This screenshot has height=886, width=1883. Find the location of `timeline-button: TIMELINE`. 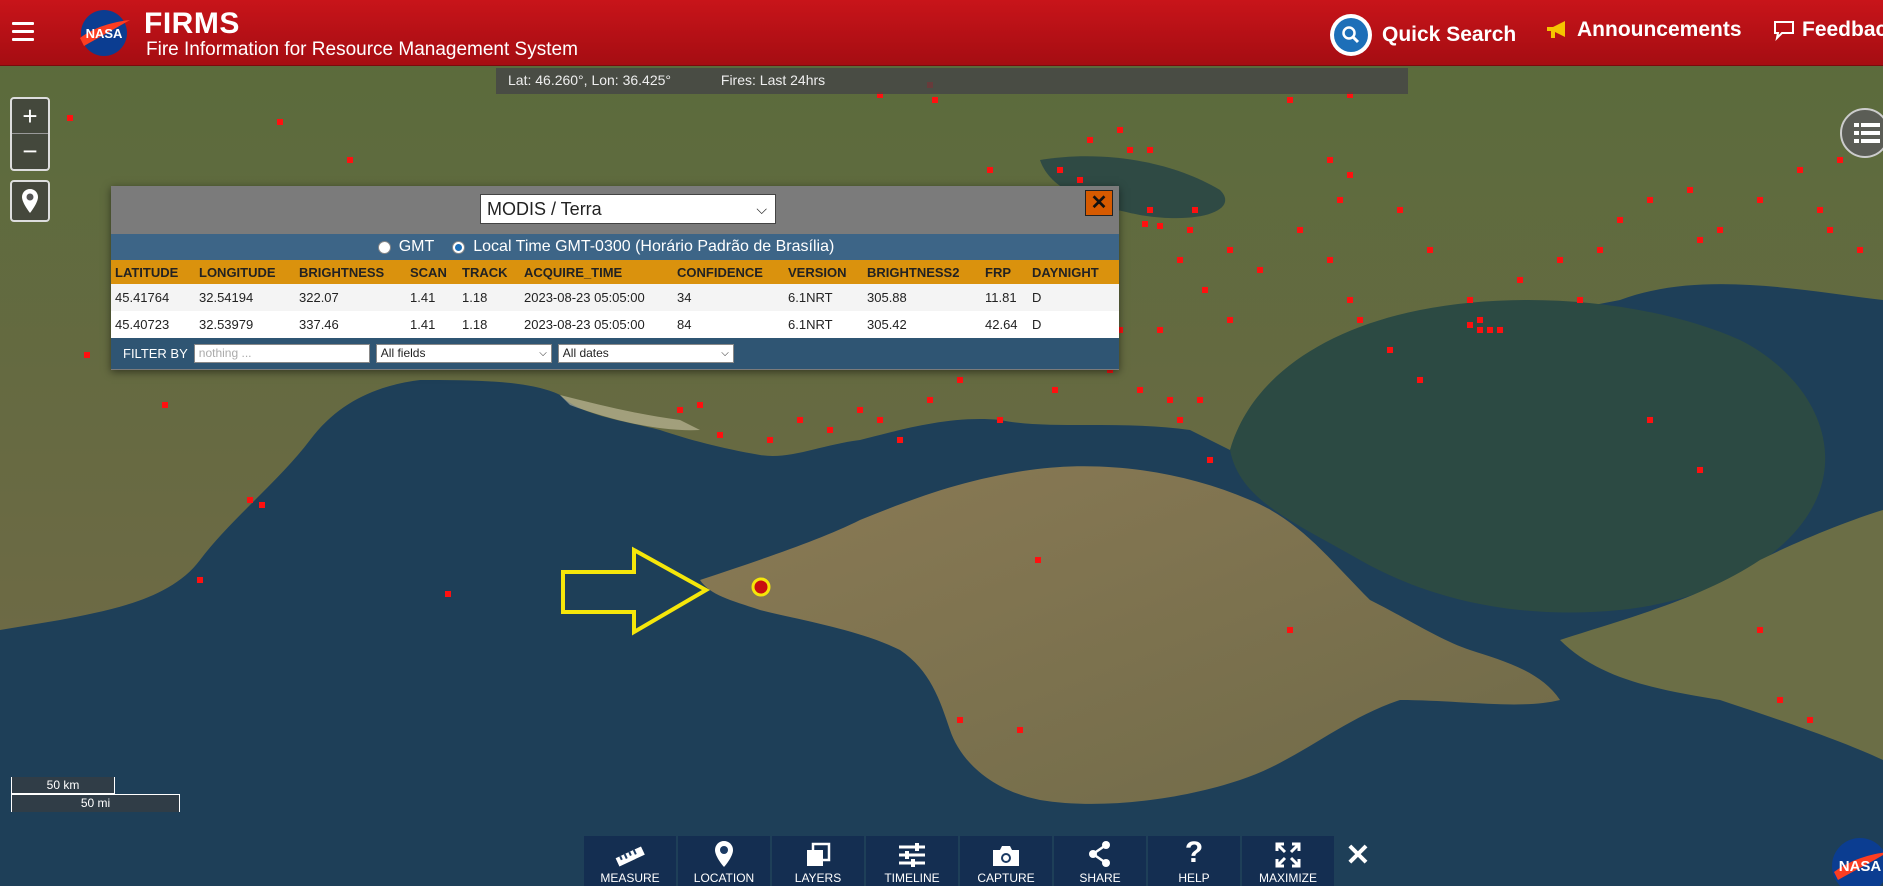

timeline-button: TIMELINE is located at coordinates (912, 861).